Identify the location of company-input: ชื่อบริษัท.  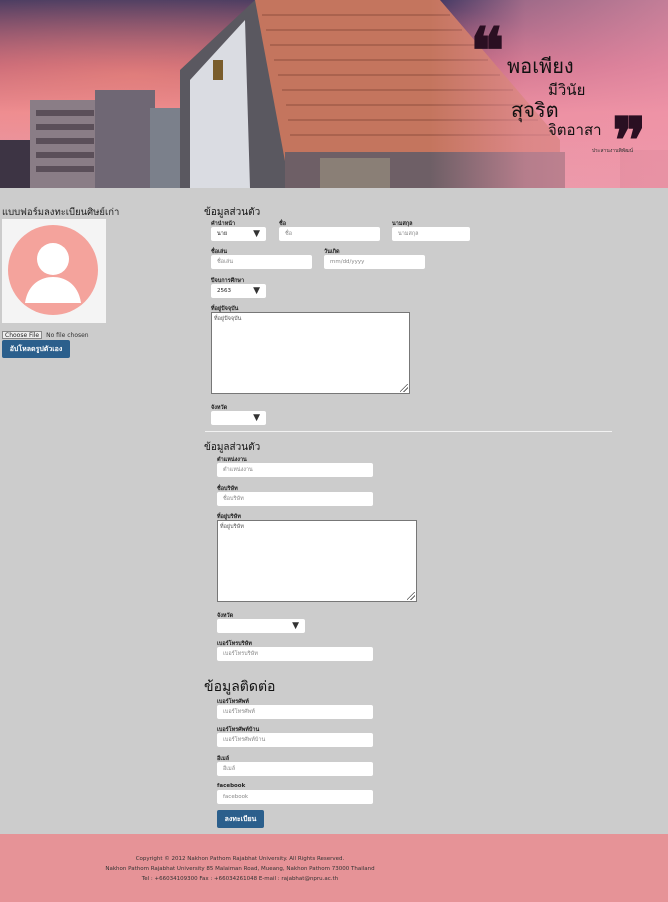
(295, 499).